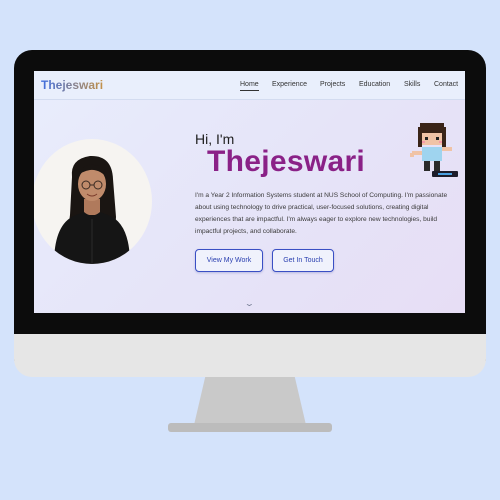  Describe the element at coordinates (303, 260) in the screenshot. I see `get-in-touch-button: Get In Touch` at that location.